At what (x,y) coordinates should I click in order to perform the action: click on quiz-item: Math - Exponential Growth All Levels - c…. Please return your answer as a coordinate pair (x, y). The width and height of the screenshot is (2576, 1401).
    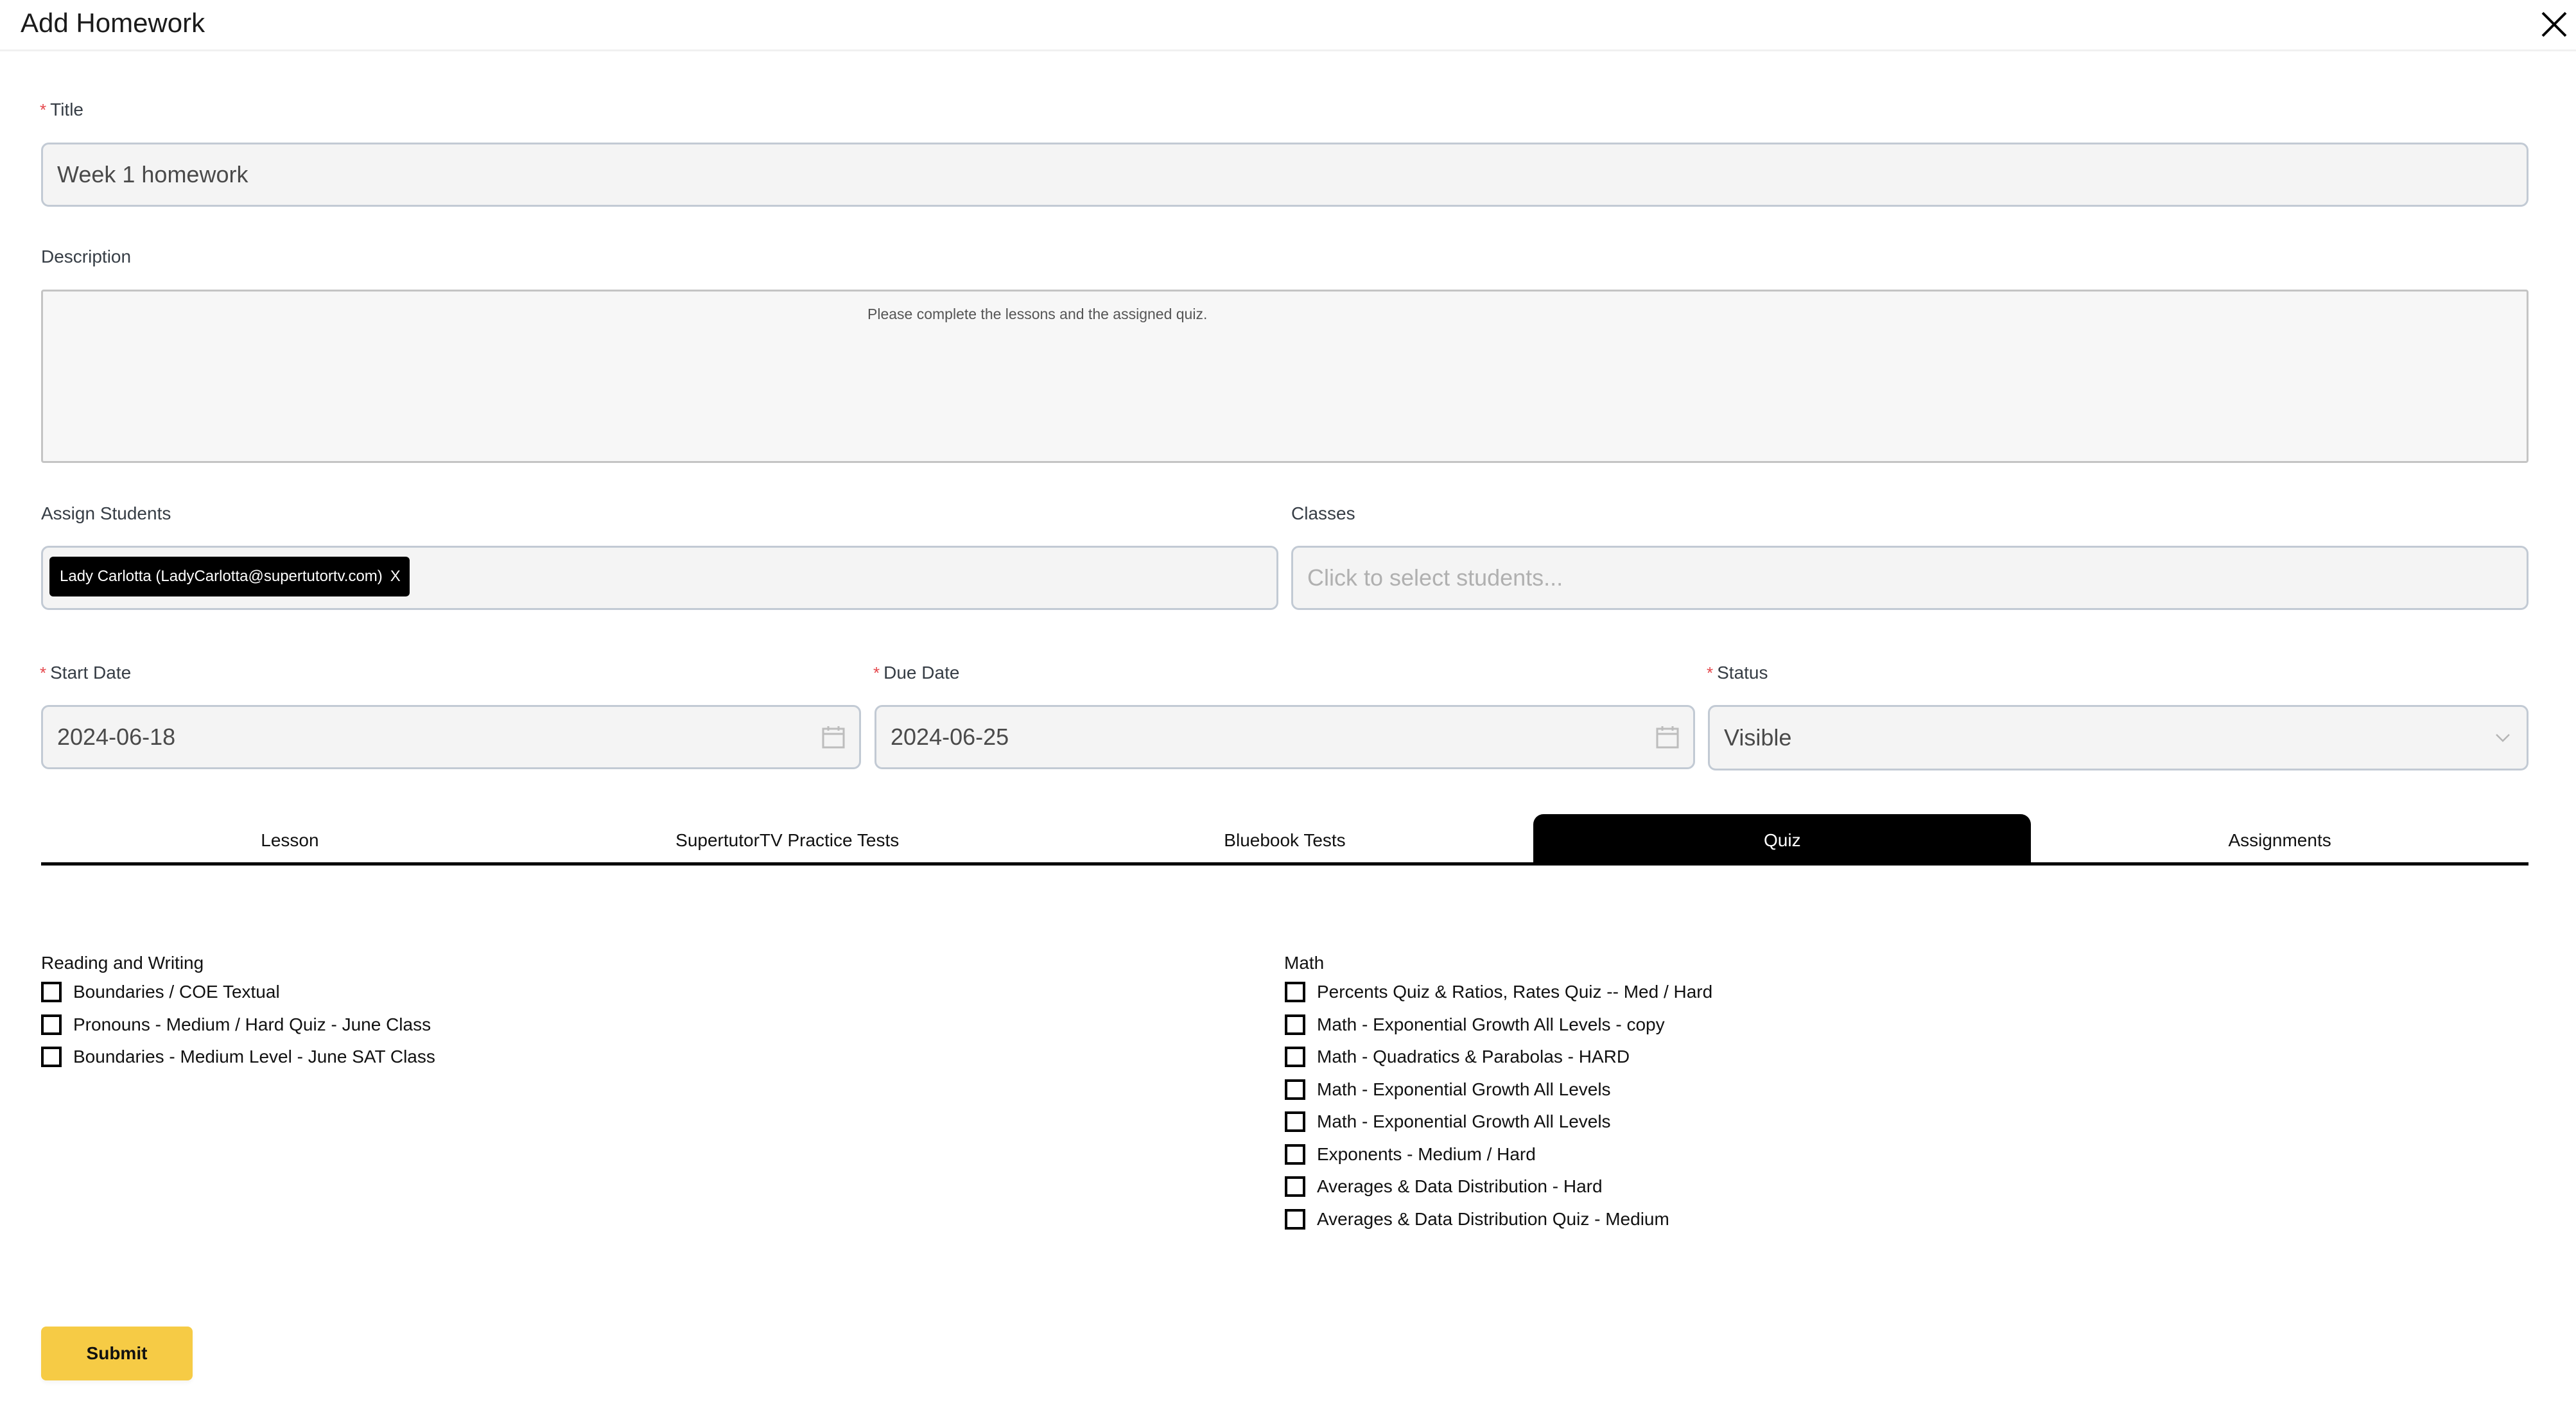
    Looking at the image, I should click on (1498, 1025).